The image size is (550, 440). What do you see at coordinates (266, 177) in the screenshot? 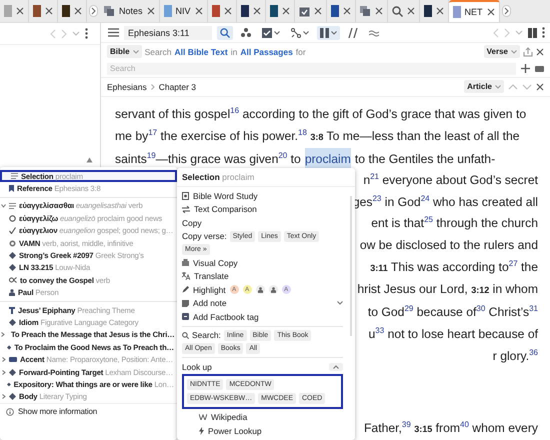
I see `menu-title: Selection proclaim` at bounding box center [266, 177].